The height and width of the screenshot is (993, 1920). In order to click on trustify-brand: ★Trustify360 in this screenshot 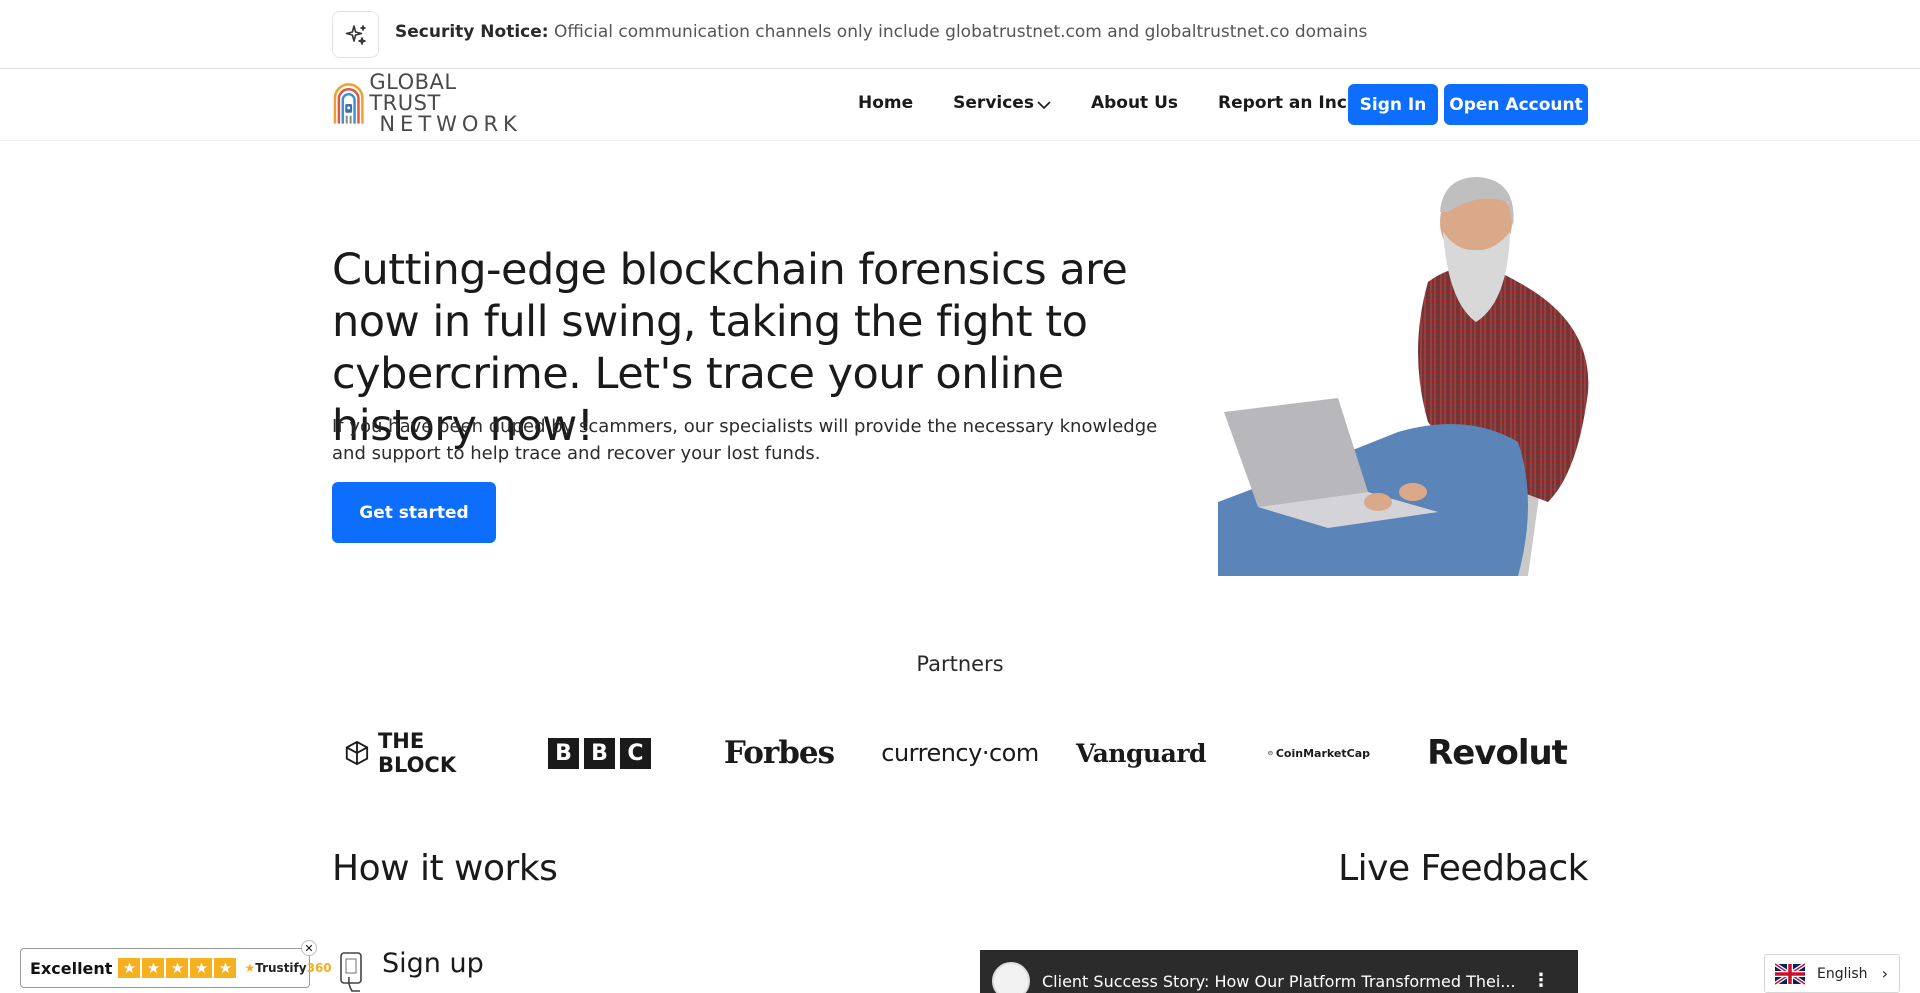, I will do `click(287, 968)`.